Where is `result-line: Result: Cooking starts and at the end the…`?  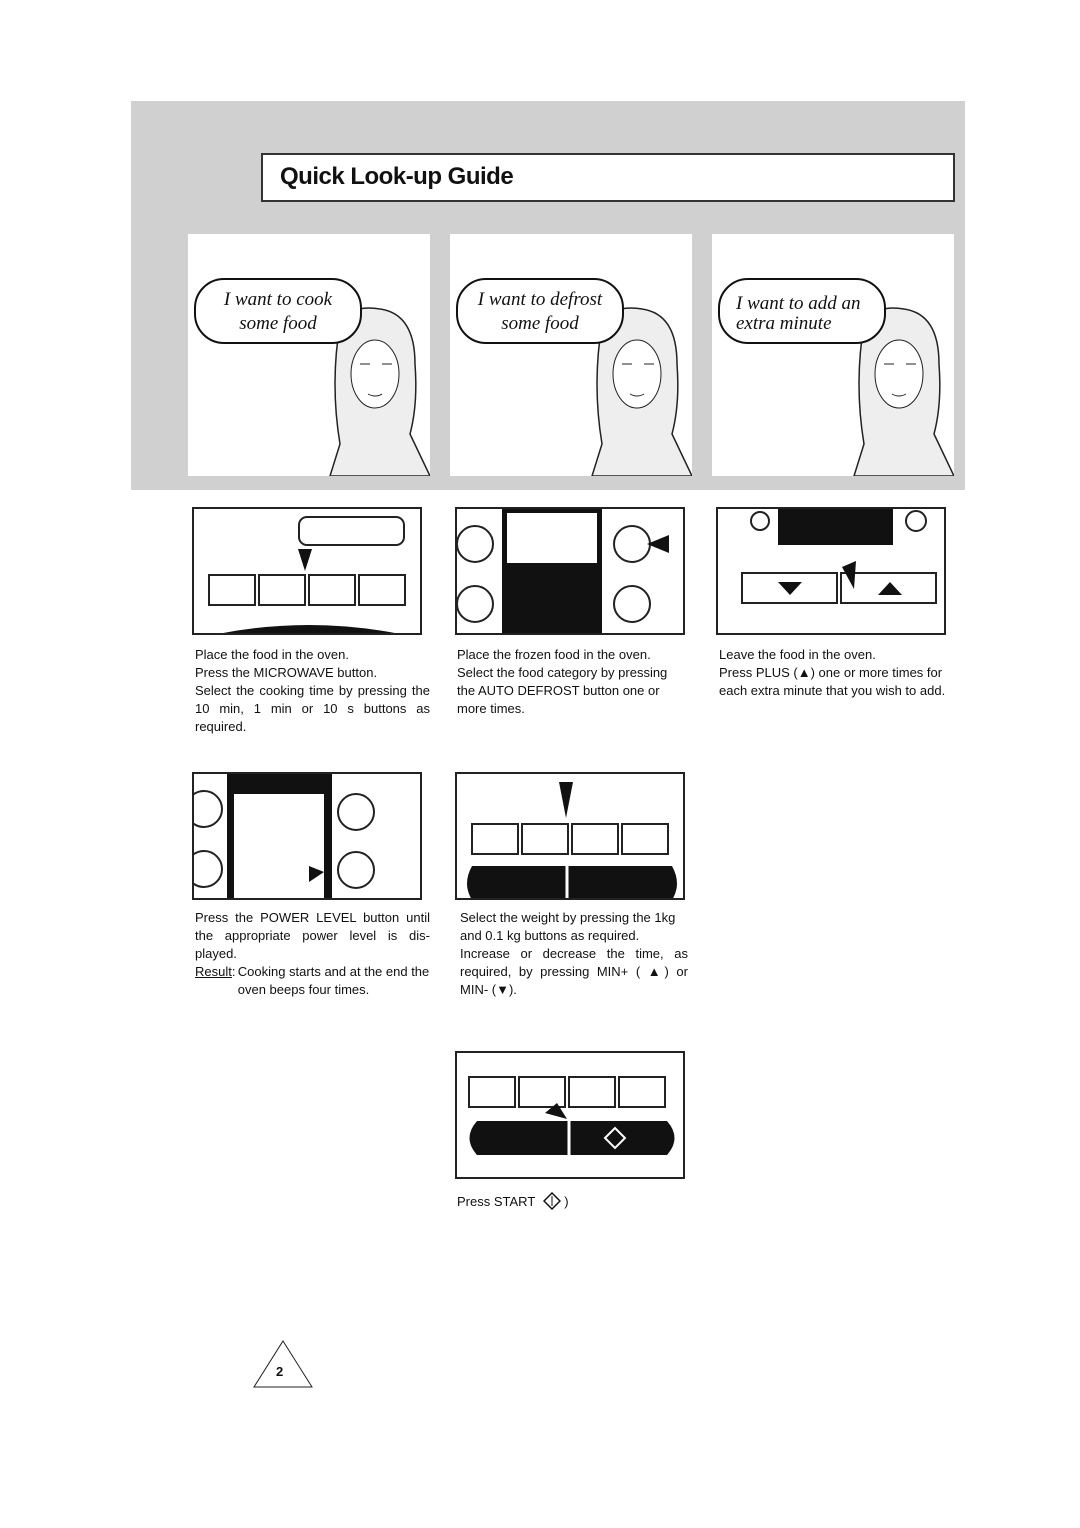
result-line: Result: Cooking starts and at the end the… is located at coordinates (312, 980).